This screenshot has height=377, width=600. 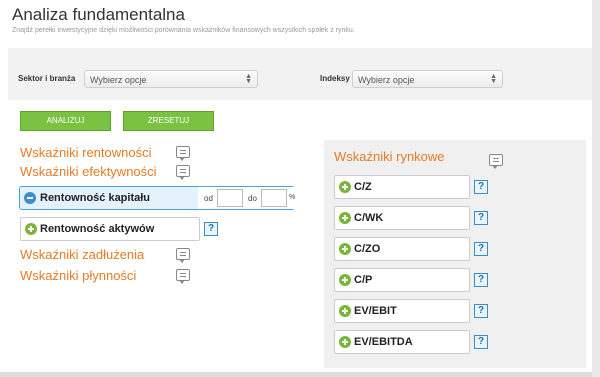 What do you see at coordinates (402, 218) in the screenshot?
I see `market-item-cwk: C/WK` at bounding box center [402, 218].